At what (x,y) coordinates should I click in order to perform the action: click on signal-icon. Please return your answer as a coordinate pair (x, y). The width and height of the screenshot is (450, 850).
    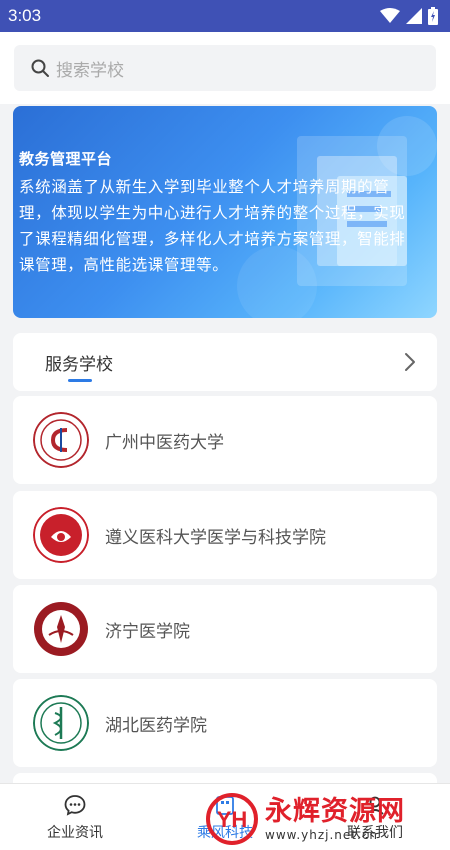
    Looking at the image, I should click on (414, 16).